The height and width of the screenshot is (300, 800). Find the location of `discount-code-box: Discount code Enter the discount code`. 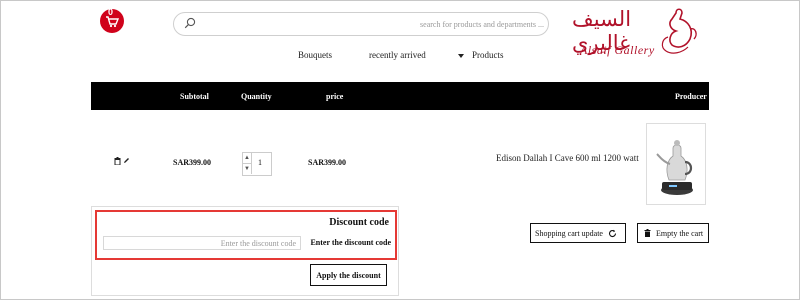

discount-code-box: Discount code Enter the discount code is located at coordinates (246, 235).